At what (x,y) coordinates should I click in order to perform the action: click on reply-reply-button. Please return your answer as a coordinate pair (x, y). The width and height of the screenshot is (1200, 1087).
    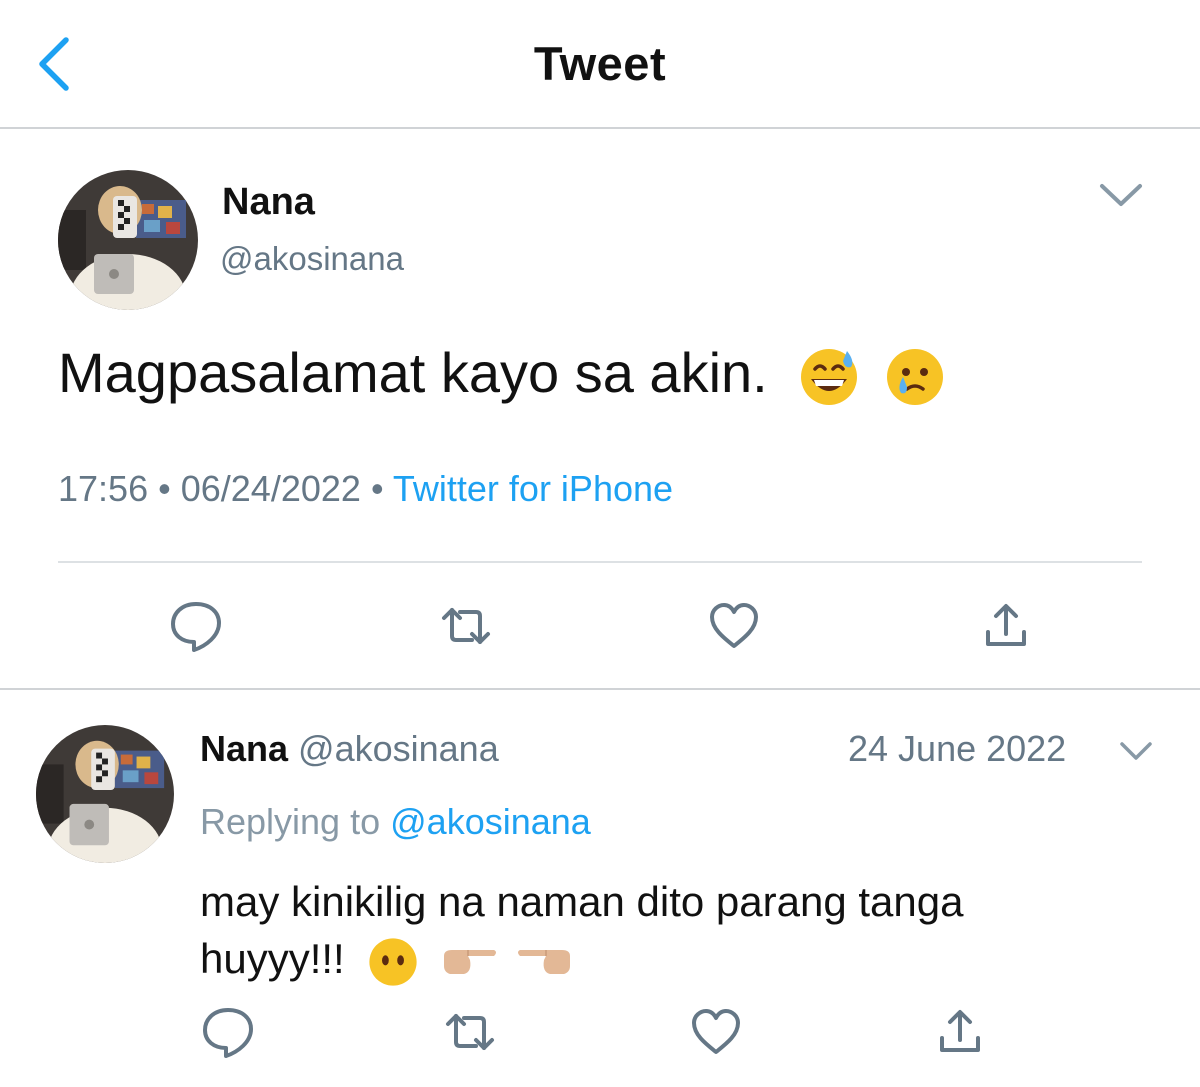
    Looking at the image, I should click on (228, 1032).